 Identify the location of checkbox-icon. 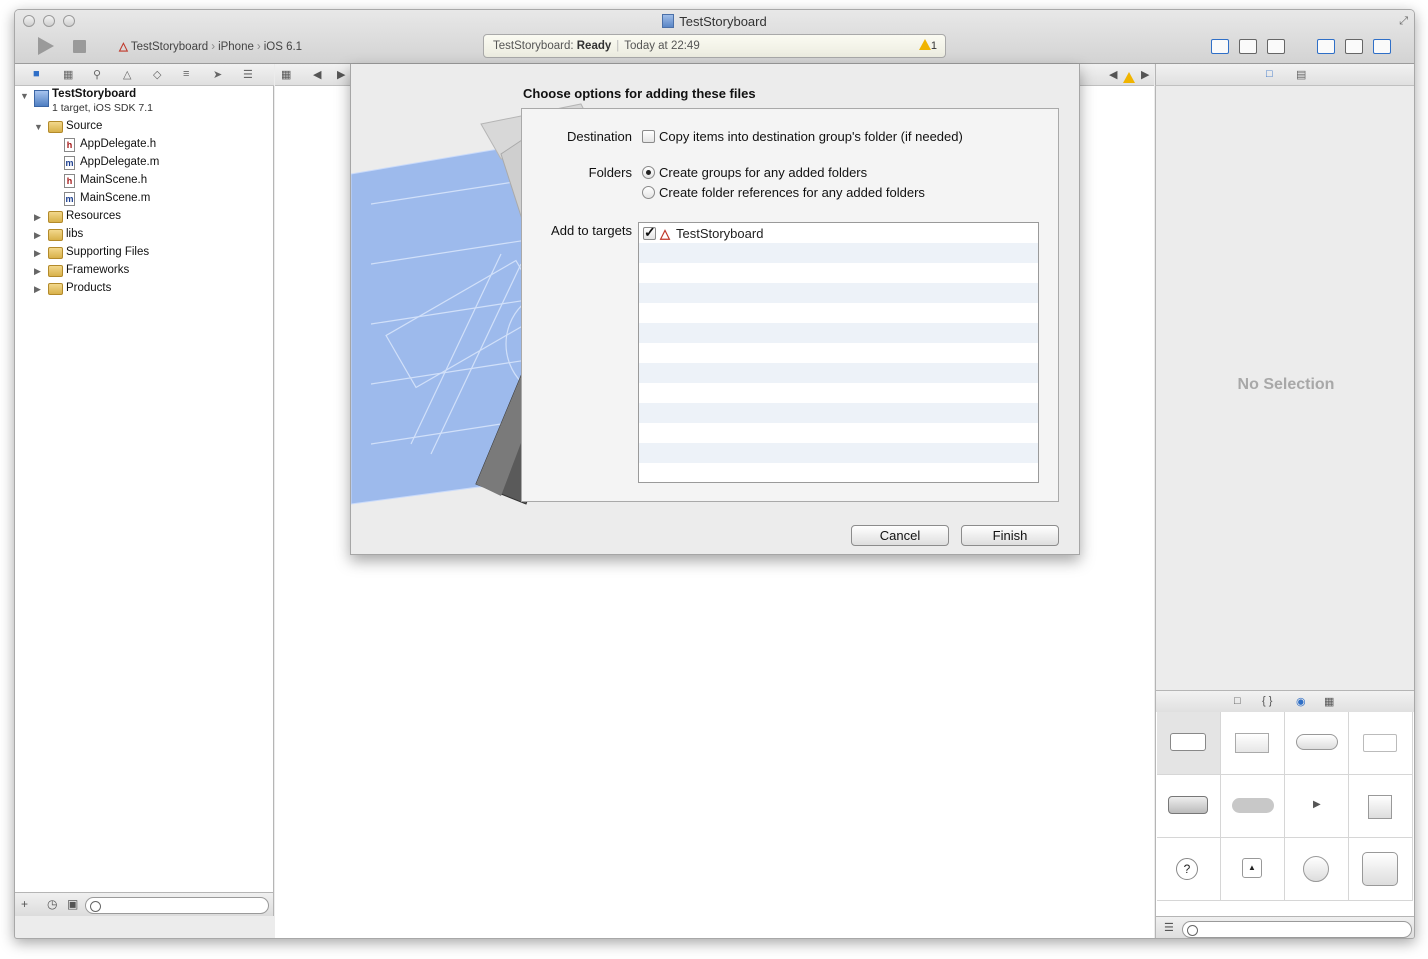
(648, 136).